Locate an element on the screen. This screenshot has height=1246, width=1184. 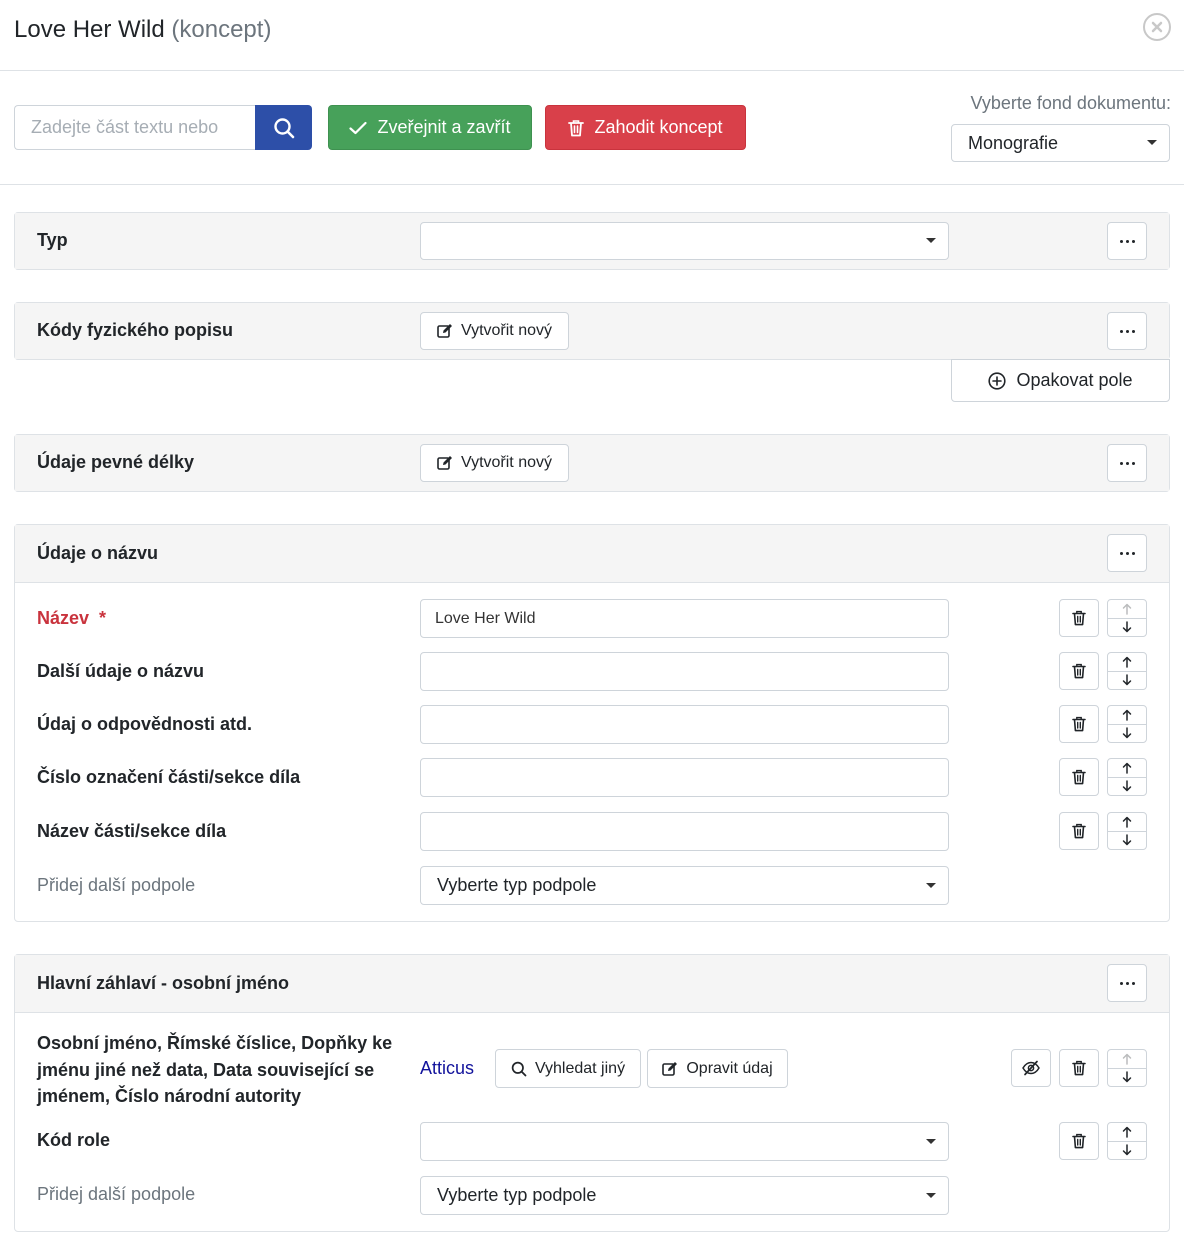
field-label: Název části/sekce díla is located at coordinates (132, 831).